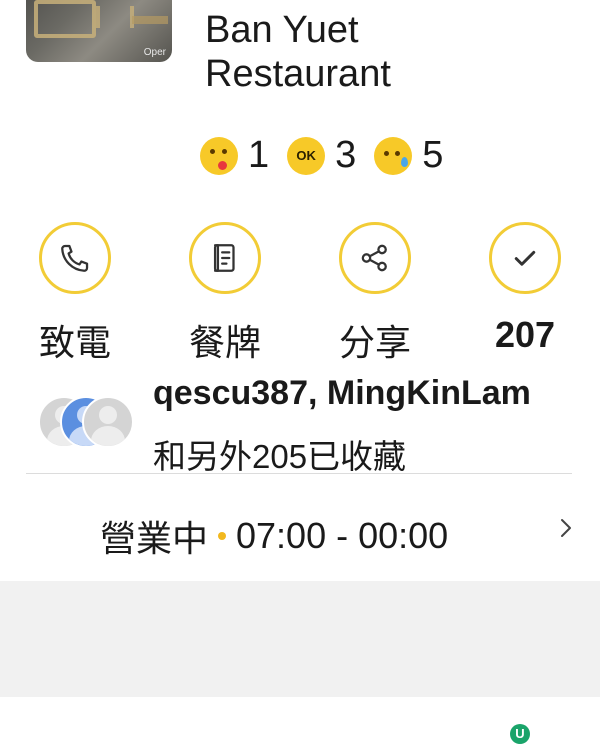  I want to click on bookmark-button: 207, so click(525, 289).